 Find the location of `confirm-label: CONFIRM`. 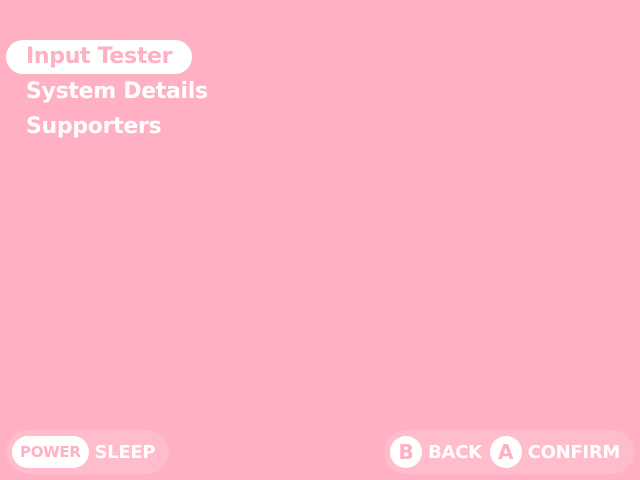

confirm-label: CONFIRM is located at coordinates (574, 452).